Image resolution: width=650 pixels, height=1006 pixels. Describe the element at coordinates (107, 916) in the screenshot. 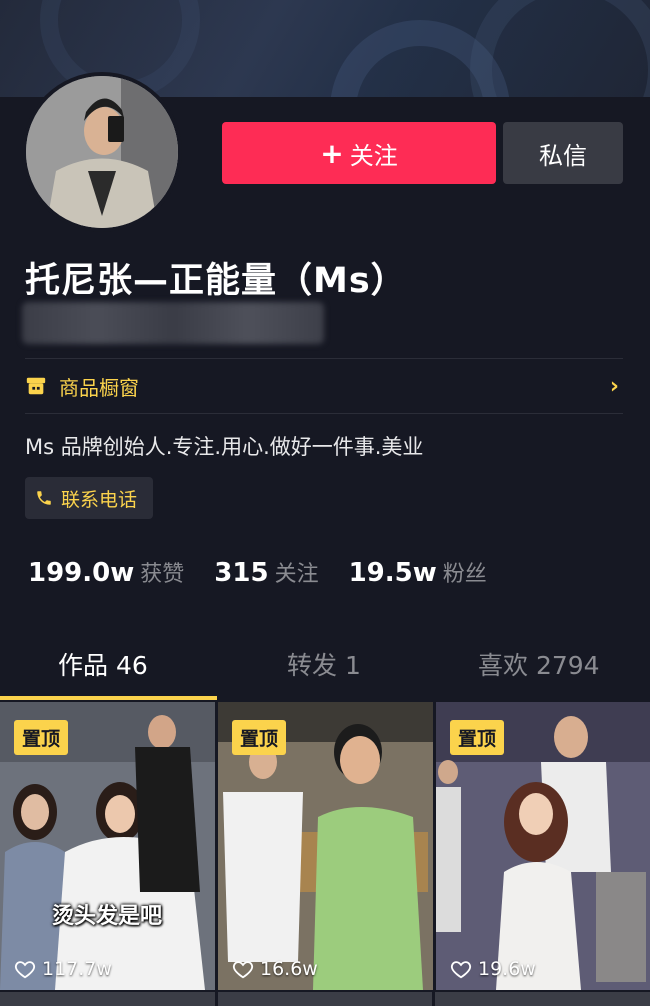

I see `video-caption: 烫头发是吧` at that location.